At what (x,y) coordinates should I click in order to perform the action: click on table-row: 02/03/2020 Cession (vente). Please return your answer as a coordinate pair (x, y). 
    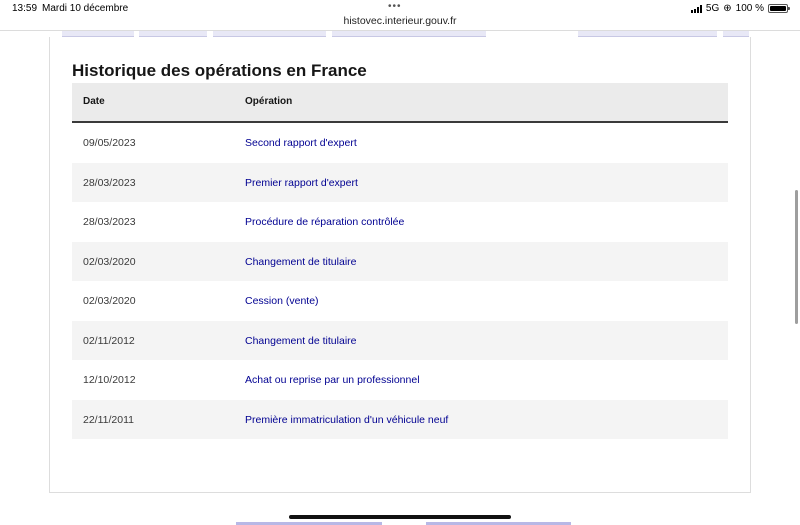
    Looking at the image, I should click on (400, 301).